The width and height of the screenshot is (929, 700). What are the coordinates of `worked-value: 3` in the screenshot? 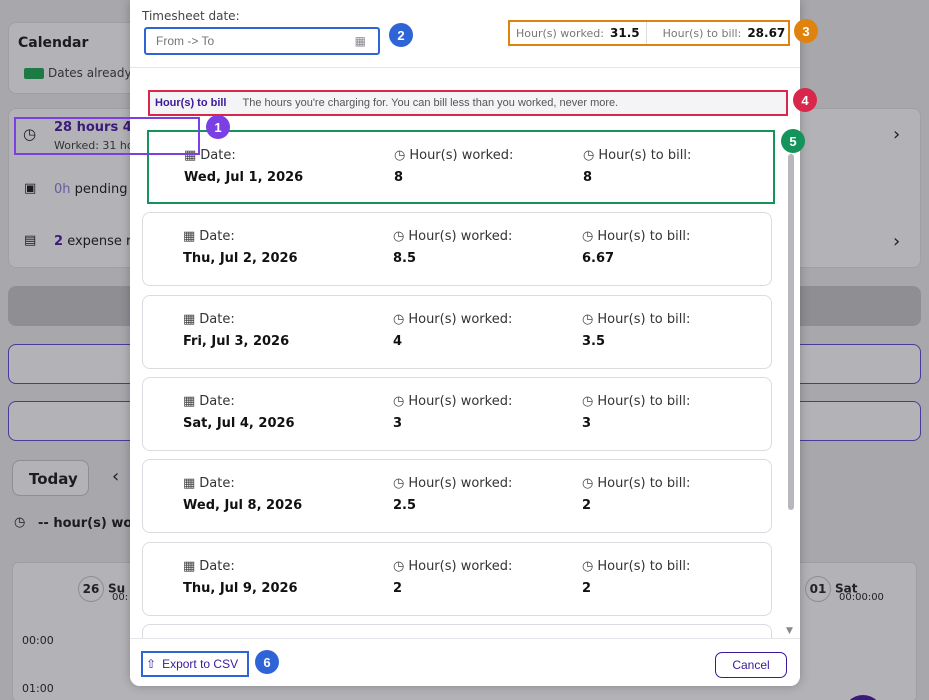 It's located at (398, 423).